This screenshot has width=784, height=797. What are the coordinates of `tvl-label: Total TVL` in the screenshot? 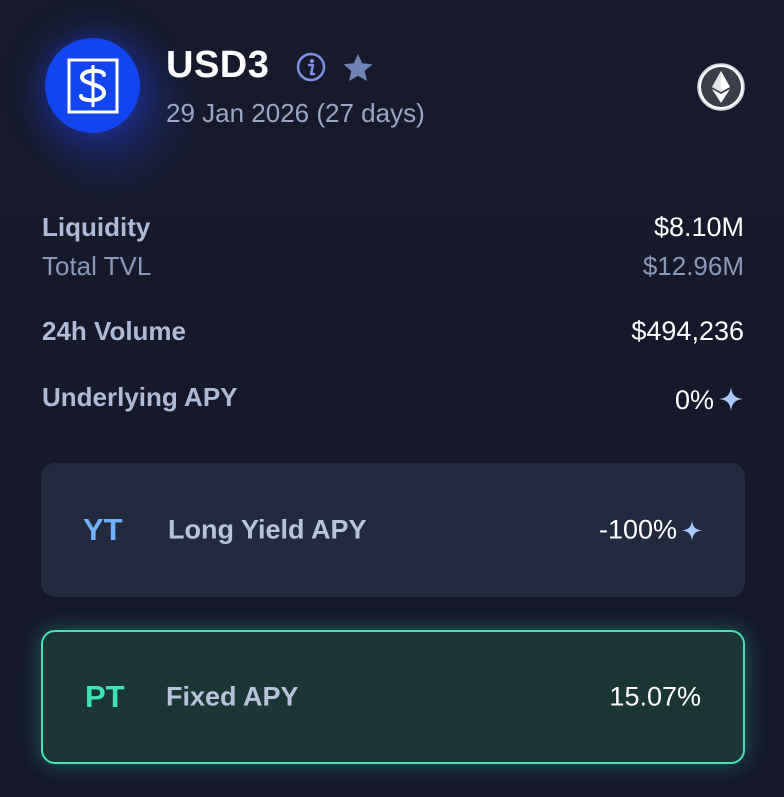 It's located at (97, 266).